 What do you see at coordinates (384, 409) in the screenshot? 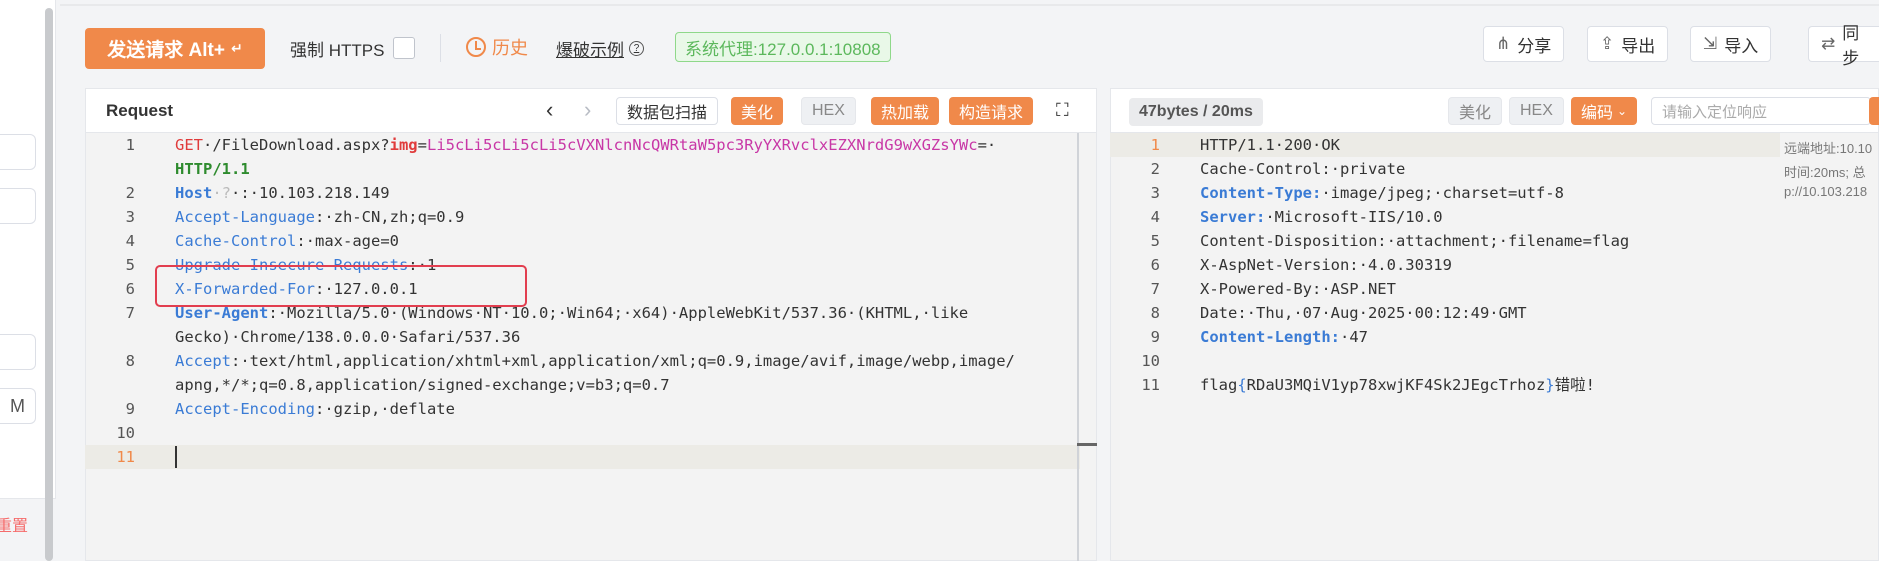
I see `header-value: :·gzip,·deflate` at bounding box center [384, 409].